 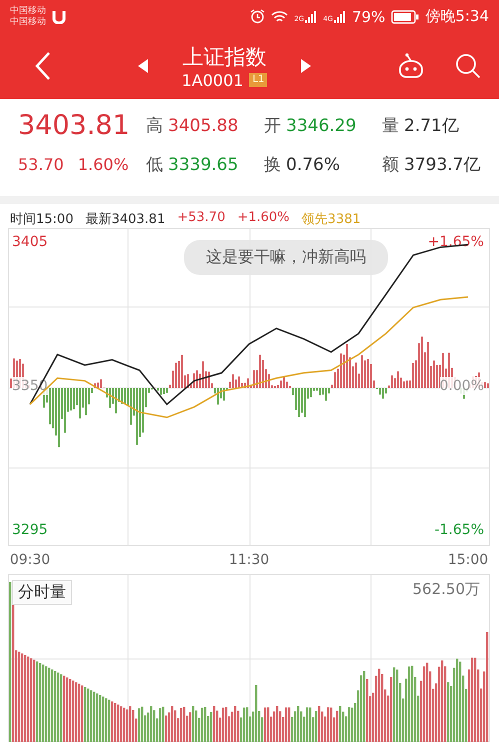 I want to click on percent-label: +1.65%, so click(x=456, y=242).